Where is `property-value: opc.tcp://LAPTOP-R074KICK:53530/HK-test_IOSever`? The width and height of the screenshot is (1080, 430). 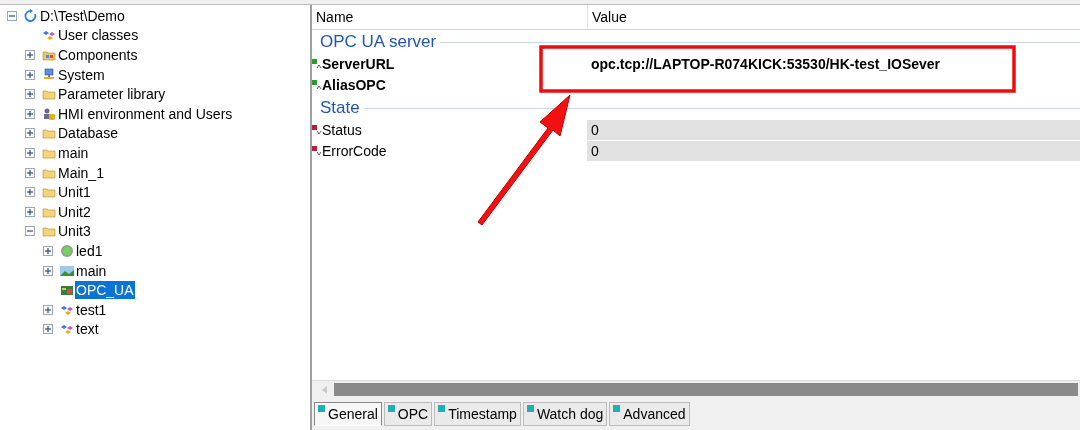
property-value: opc.tcp://LAPTOP-R074KICK:53530/HK-test_IOSever is located at coordinates (766, 64).